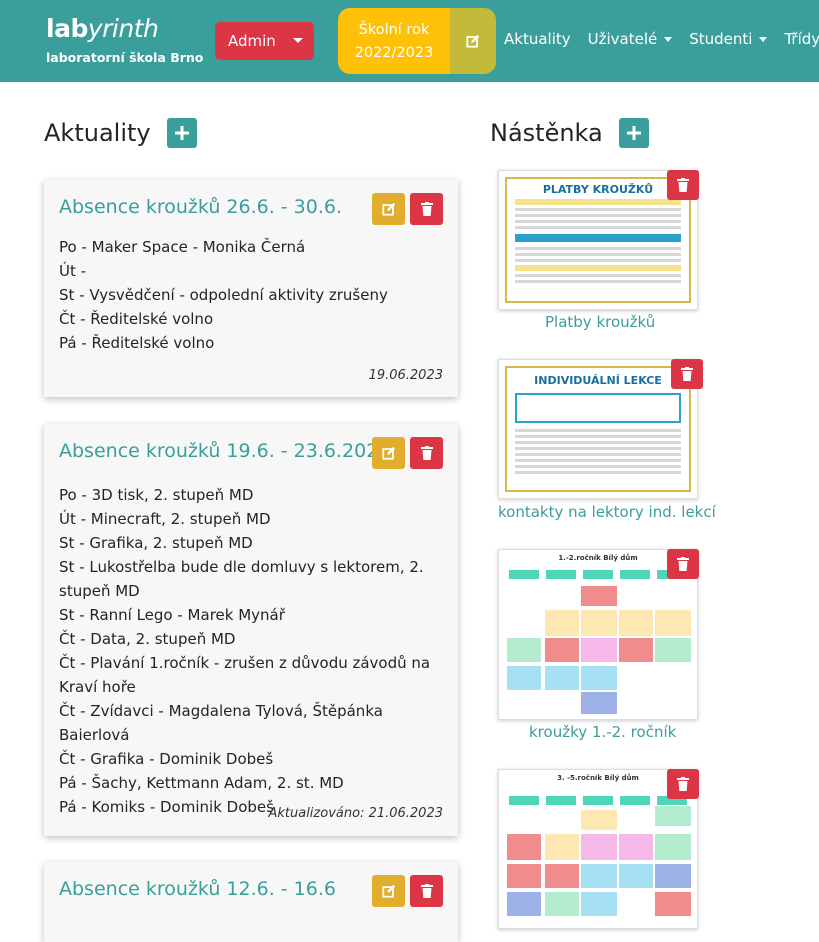 The image size is (819, 942). I want to click on add-board-item-button, so click(633, 133).